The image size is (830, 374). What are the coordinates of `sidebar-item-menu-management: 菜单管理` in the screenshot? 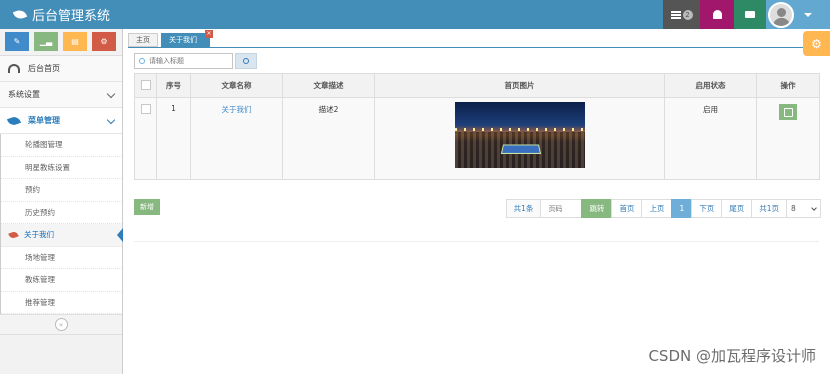 It's located at (61, 121).